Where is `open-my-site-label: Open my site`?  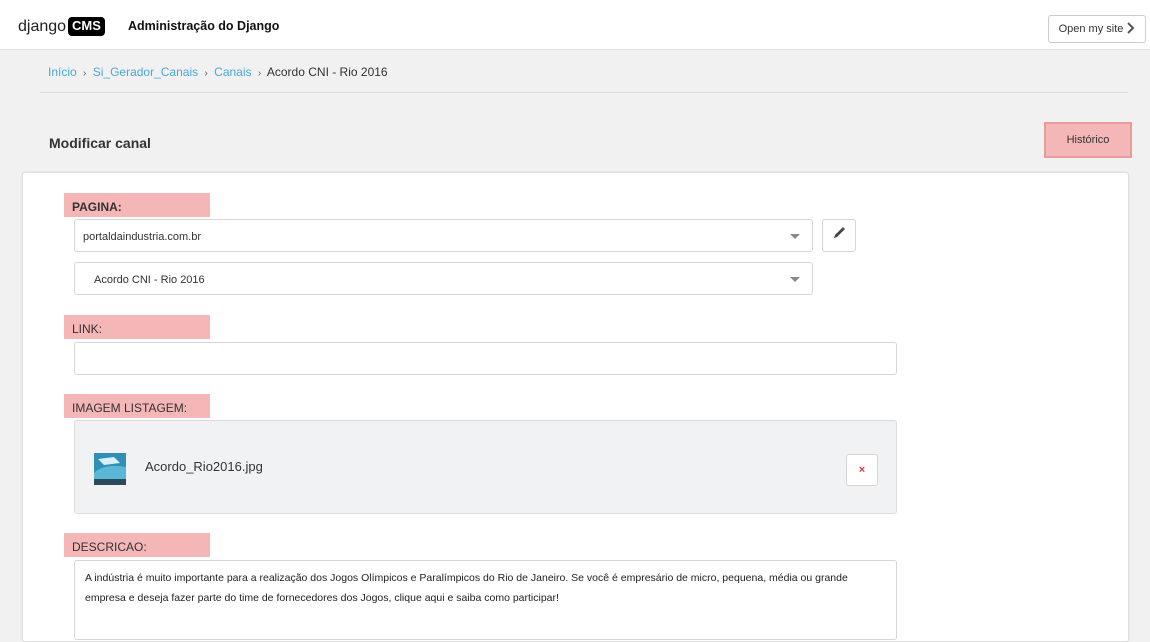
open-my-site-label: Open my site is located at coordinates (1091, 29).